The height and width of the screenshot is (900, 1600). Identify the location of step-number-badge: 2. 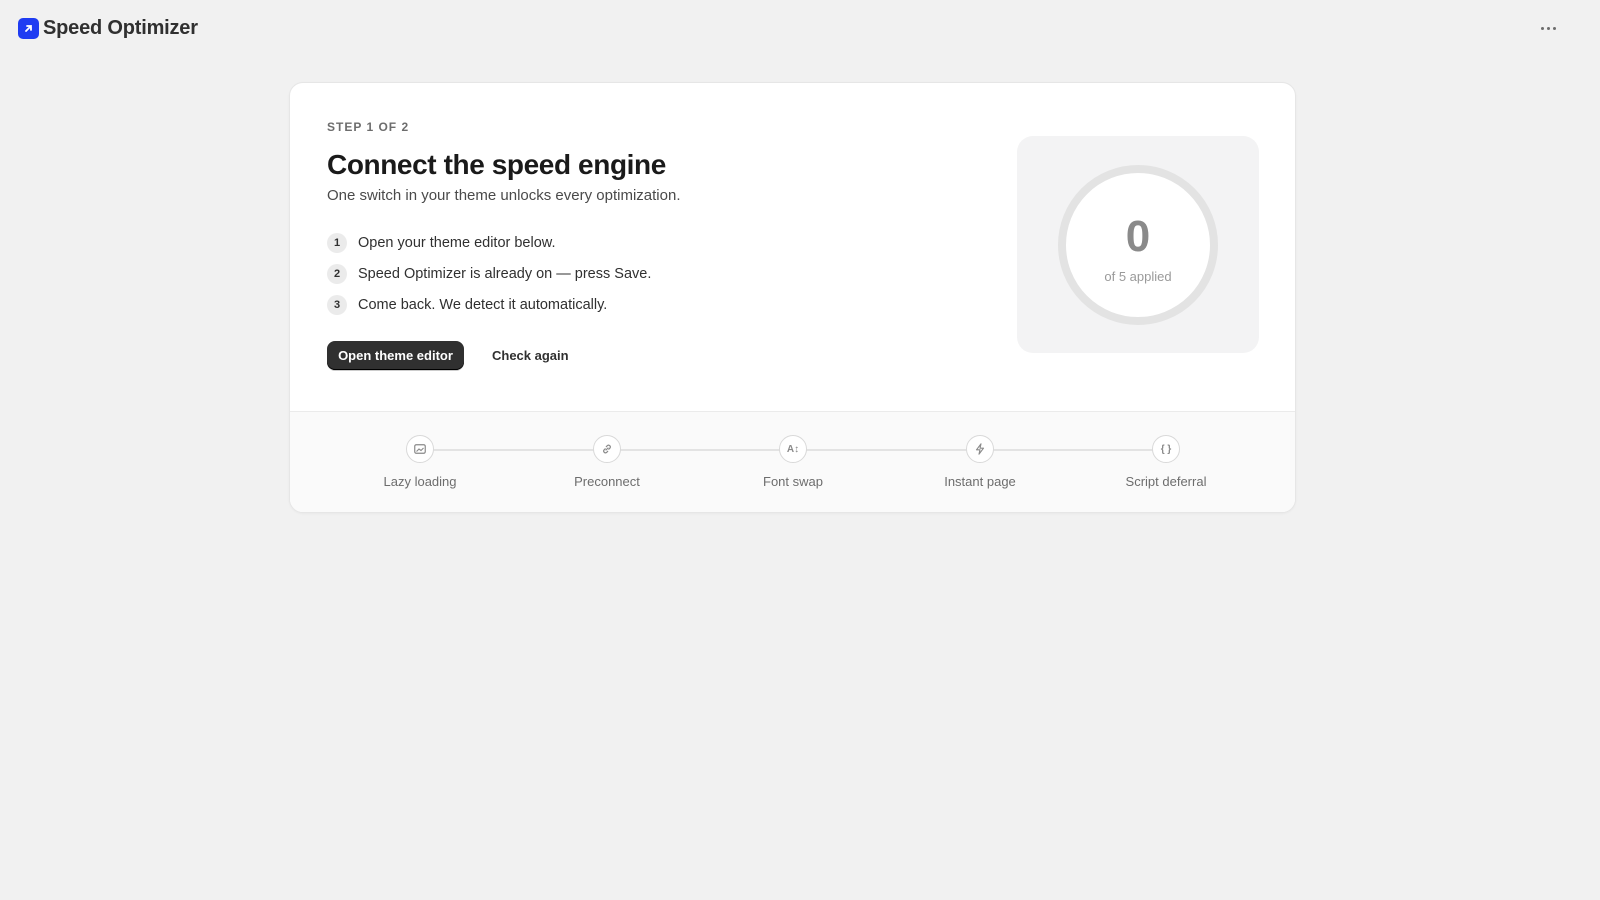
(337, 273).